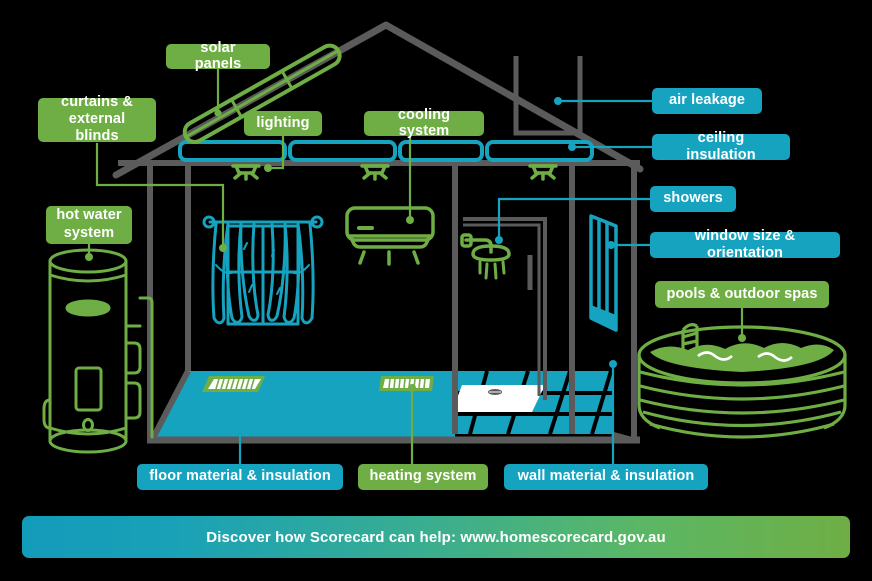  I want to click on label-heating-system: heating system, so click(423, 477).